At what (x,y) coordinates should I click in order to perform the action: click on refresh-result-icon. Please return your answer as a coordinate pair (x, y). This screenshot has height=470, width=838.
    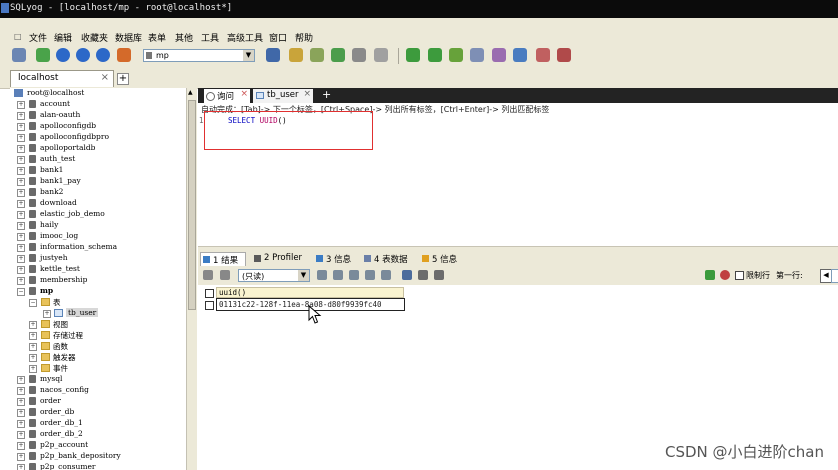
    Looking at the image, I should click on (386, 275).